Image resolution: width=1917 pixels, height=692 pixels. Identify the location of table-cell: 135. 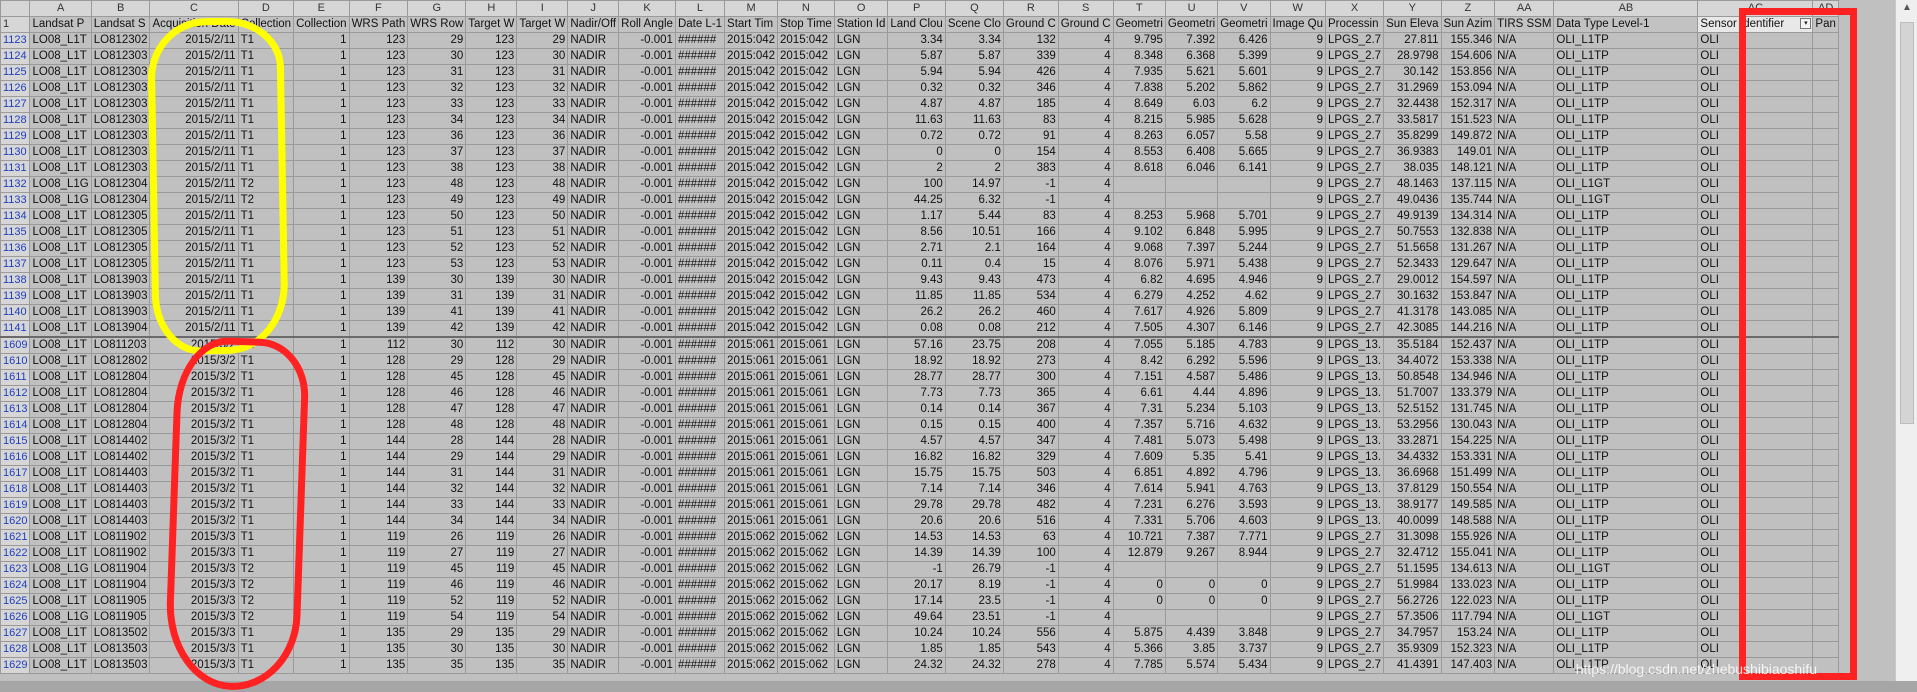
(491, 633).